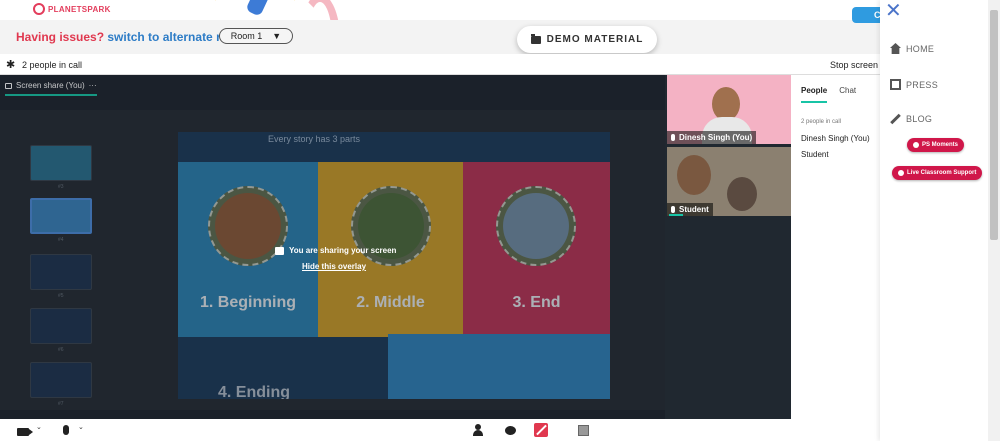  What do you see at coordinates (742, 194) in the screenshot?
I see `participant-background` at bounding box center [742, 194].